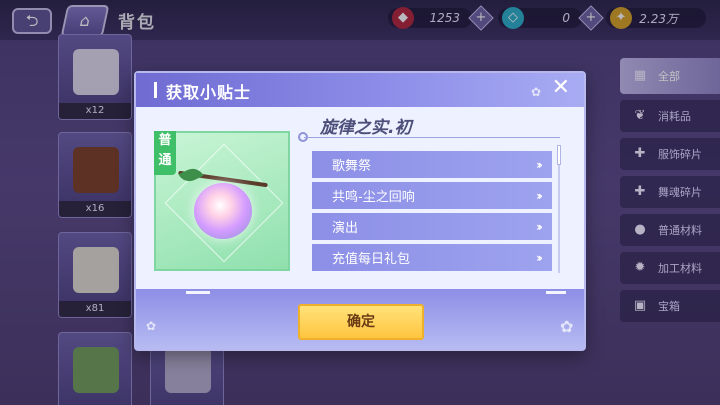  I want to click on dialog-header: 获取小贴士 ✿ ✕, so click(360, 90).